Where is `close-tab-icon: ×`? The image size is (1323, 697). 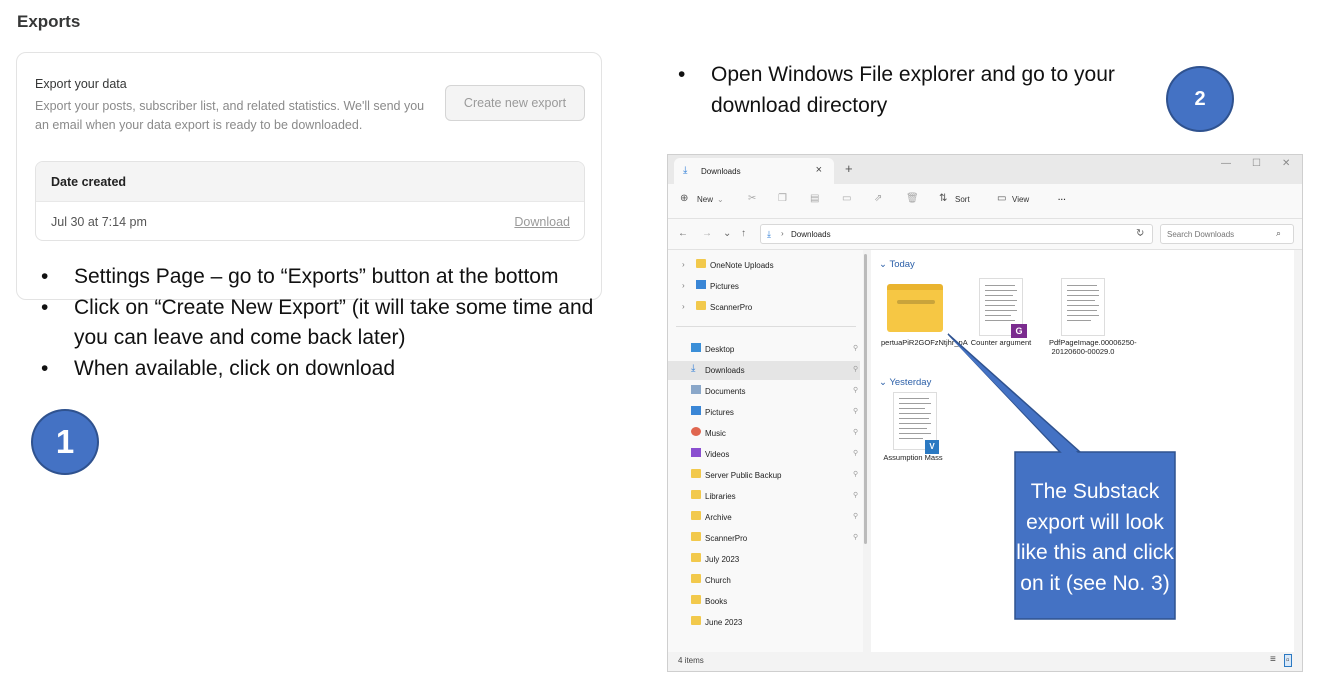 close-tab-icon: × is located at coordinates (819, 170).